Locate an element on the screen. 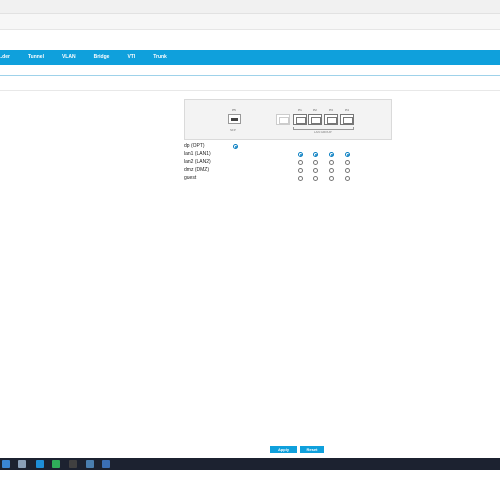 This screenshot has height=500, width=500. port-label-p3: P3 is located at coordinates (331, 110).